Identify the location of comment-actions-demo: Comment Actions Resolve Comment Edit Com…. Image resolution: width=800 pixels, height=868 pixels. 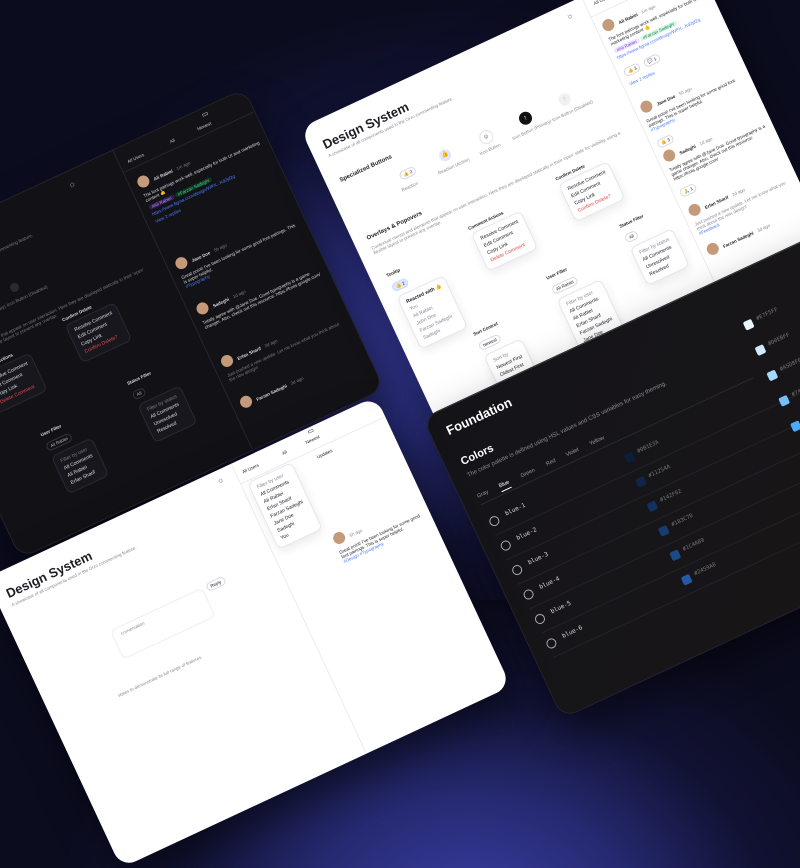
(503, 237).